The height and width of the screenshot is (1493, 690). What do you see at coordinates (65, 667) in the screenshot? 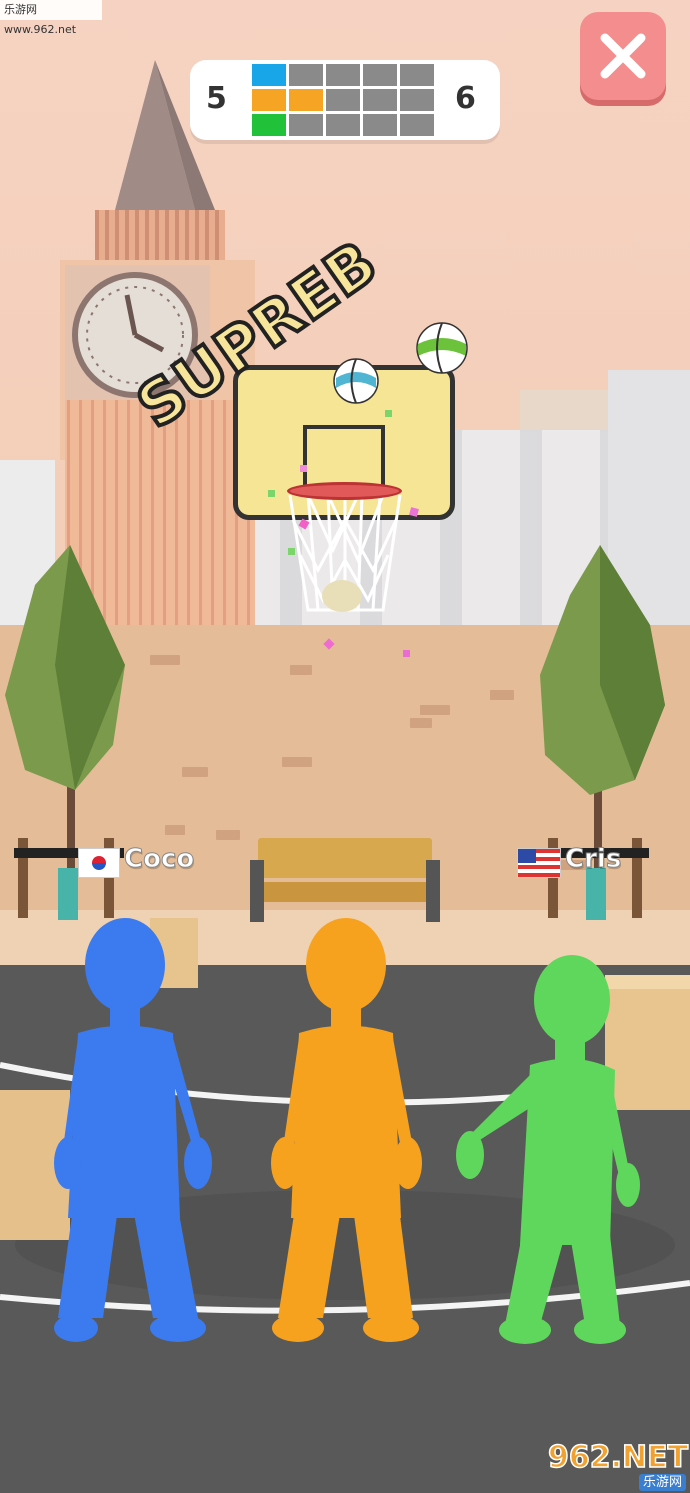
I see `left-tree` at bounding box center [65, 667].